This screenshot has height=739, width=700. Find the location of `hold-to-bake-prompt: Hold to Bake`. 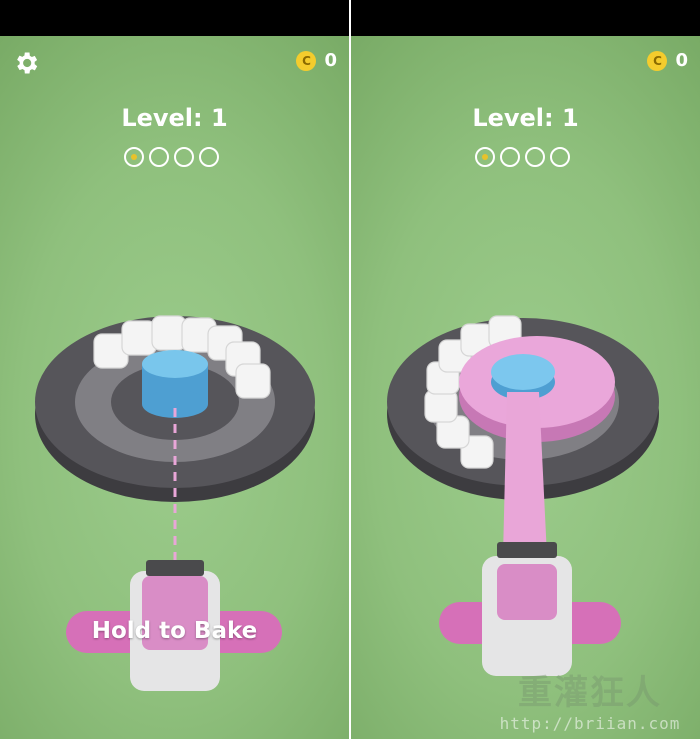

hold-to-bake-prompt: Hold to Bake is located at coordinates (174, 631).